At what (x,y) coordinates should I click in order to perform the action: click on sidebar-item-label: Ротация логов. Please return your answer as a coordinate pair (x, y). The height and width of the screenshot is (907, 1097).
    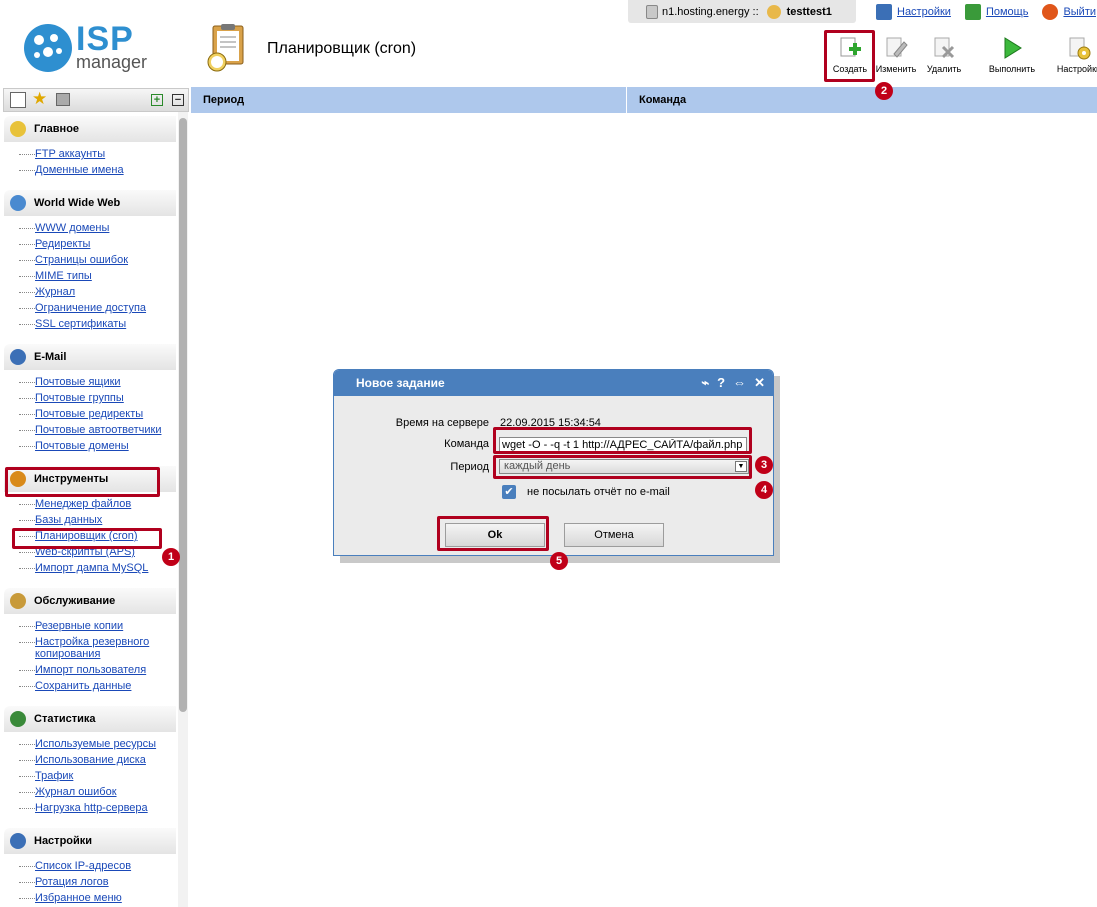
    Looking at the image, I should click on (72, 881).